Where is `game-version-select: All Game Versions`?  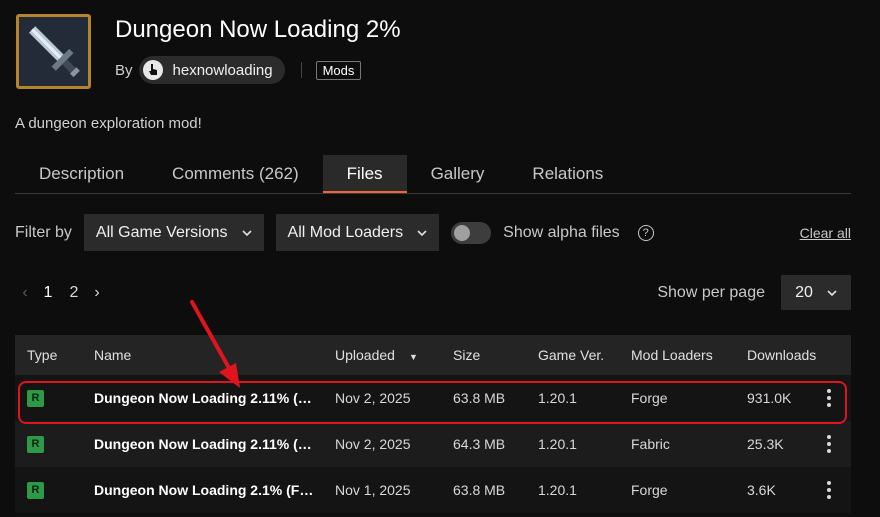
game-version-select: All Game Versions is located at coordinates (173, 232).